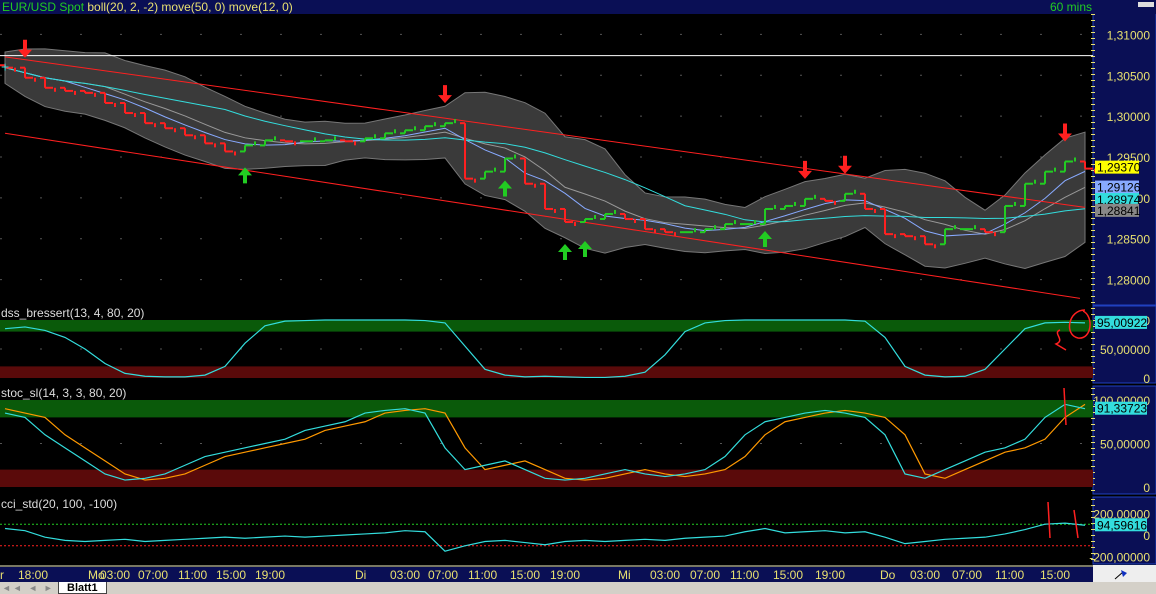 Image resolution: width=1156 pixels, height=594 pixels. What do you see at coordinates (1124, 573) in the screenshot?
I see `corner-flag-button` at bounding box center [1124, 573].